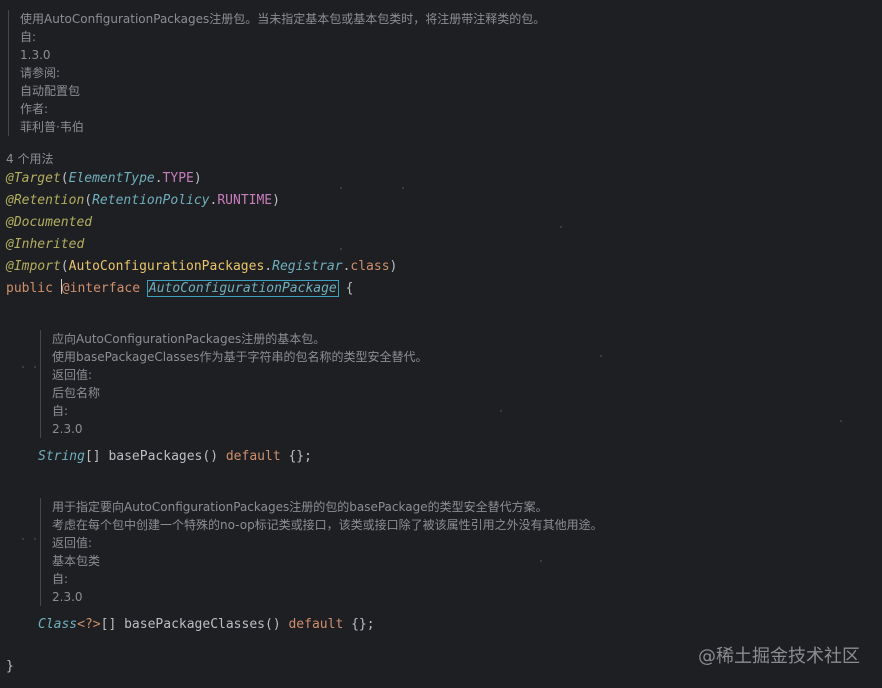  Describe the element at coordinates (33, 178) in the screenshot. I see `annotation-token: @Target` at that location.